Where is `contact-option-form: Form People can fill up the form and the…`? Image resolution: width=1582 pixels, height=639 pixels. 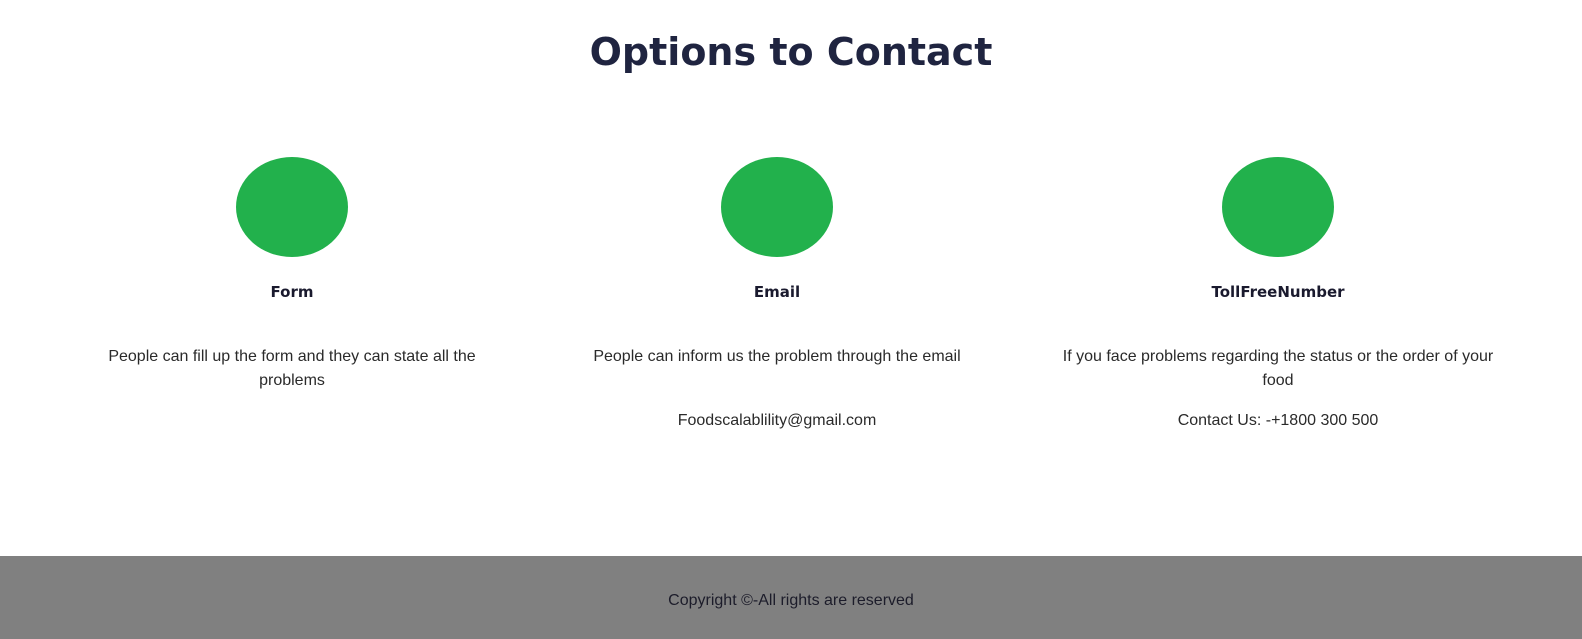 contact-option-form: Form People can fill up the form and the… is located at coordinates (292, 275).